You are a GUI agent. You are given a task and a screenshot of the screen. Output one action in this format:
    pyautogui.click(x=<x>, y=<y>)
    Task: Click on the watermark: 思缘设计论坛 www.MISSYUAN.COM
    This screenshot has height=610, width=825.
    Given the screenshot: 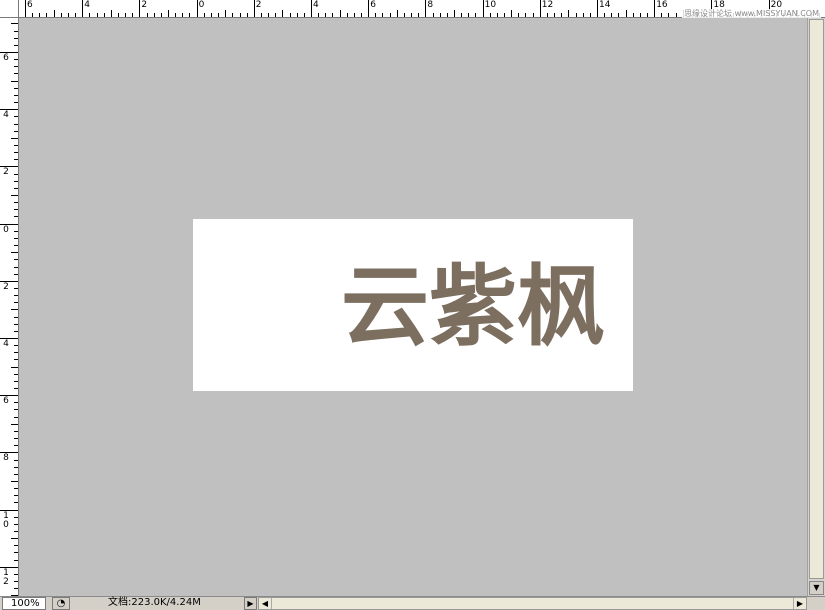 What is the action you would take?
    pyautogui.click(x=751, y=13)
    